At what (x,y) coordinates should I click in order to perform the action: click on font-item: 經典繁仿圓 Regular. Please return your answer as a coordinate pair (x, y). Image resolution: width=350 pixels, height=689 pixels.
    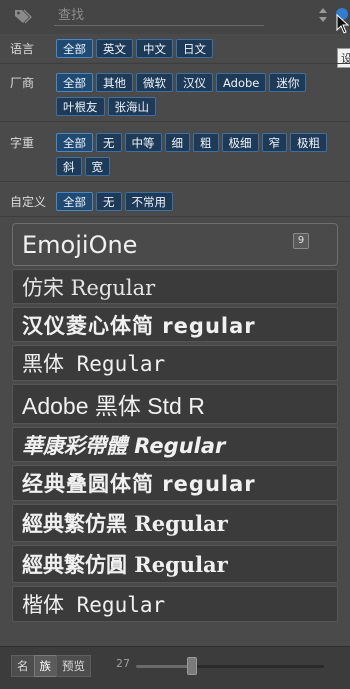
    Looking at the image, I should click on (175, 564).